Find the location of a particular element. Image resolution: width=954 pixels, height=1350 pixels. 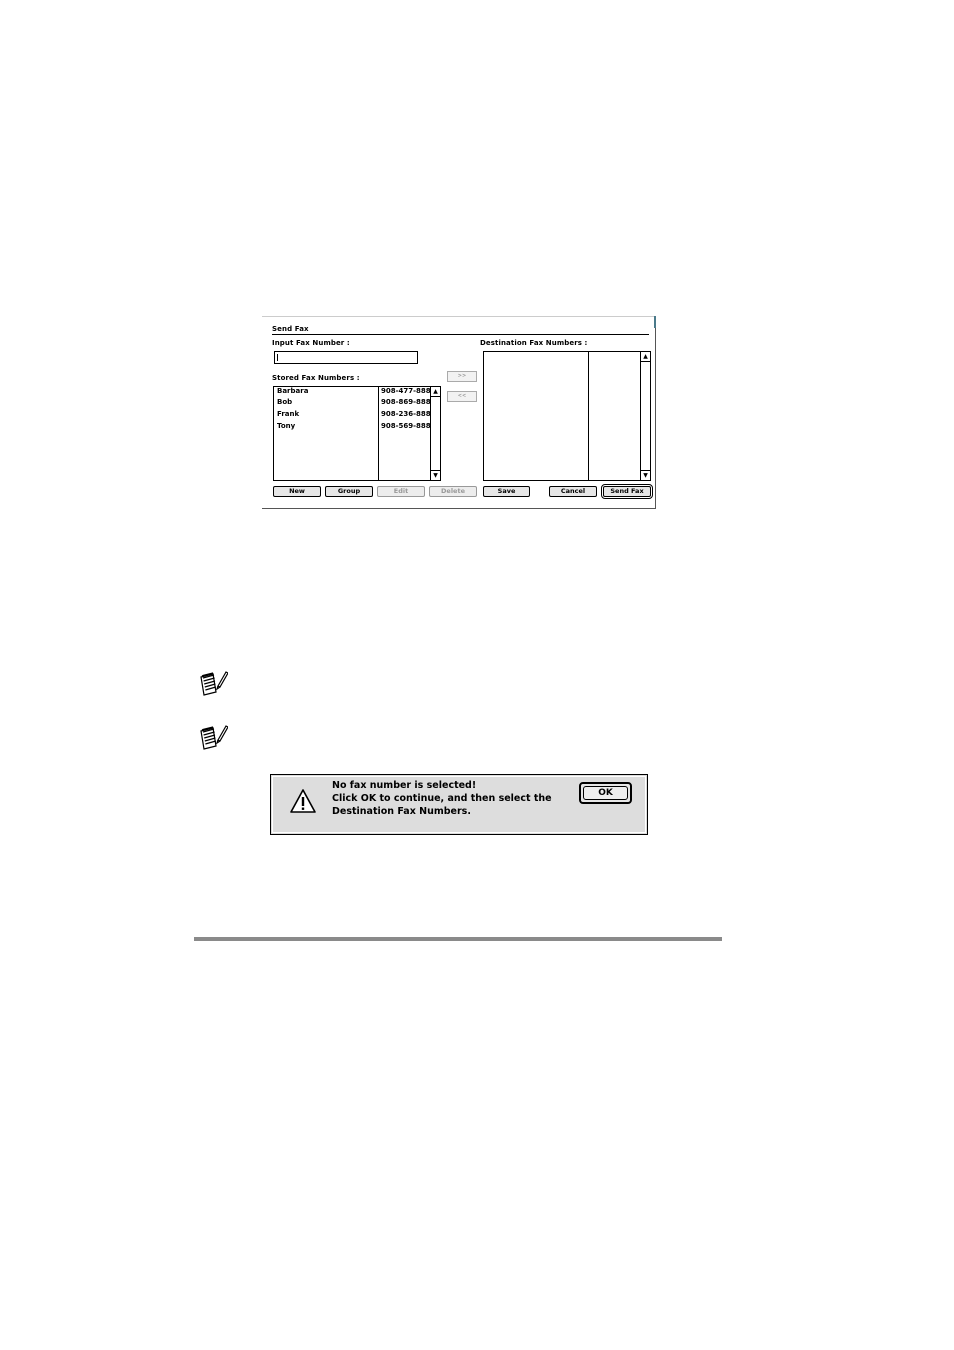

save-button: Save is located at coordinates (506, 491).